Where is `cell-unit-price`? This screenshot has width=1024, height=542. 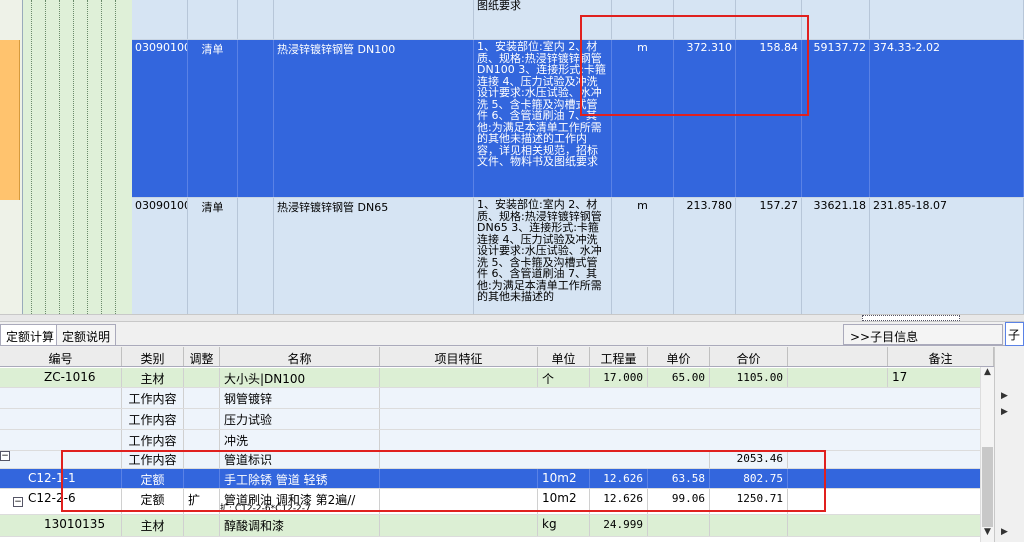
cell-unit-price is located at coordinates (769, 19).